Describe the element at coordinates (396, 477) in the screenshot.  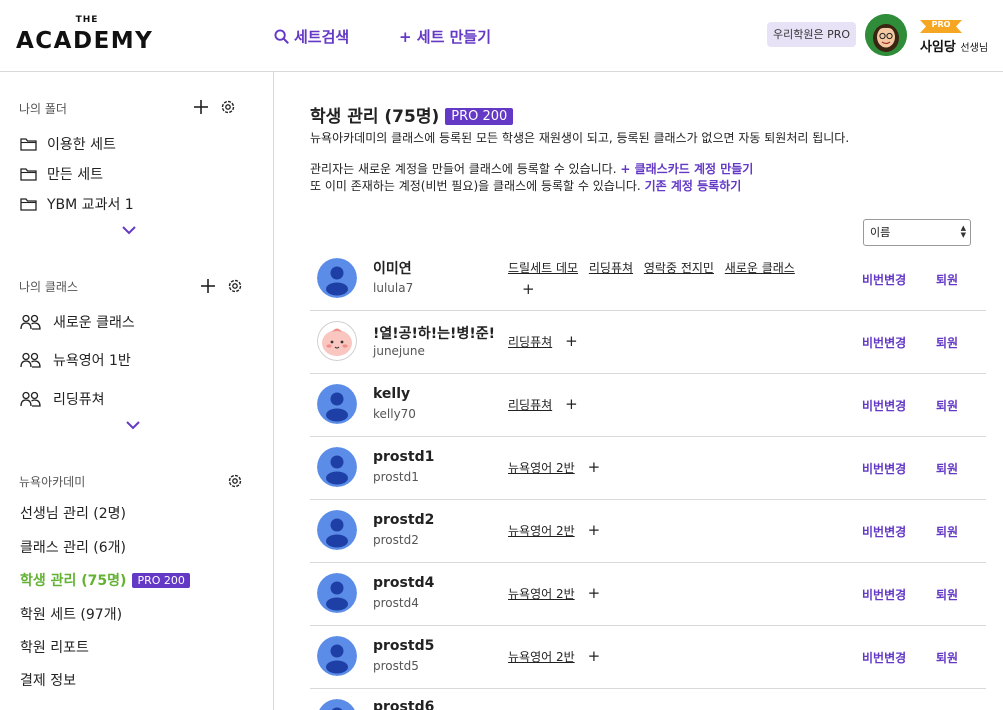
I see `student-id: prostd1` at that location.